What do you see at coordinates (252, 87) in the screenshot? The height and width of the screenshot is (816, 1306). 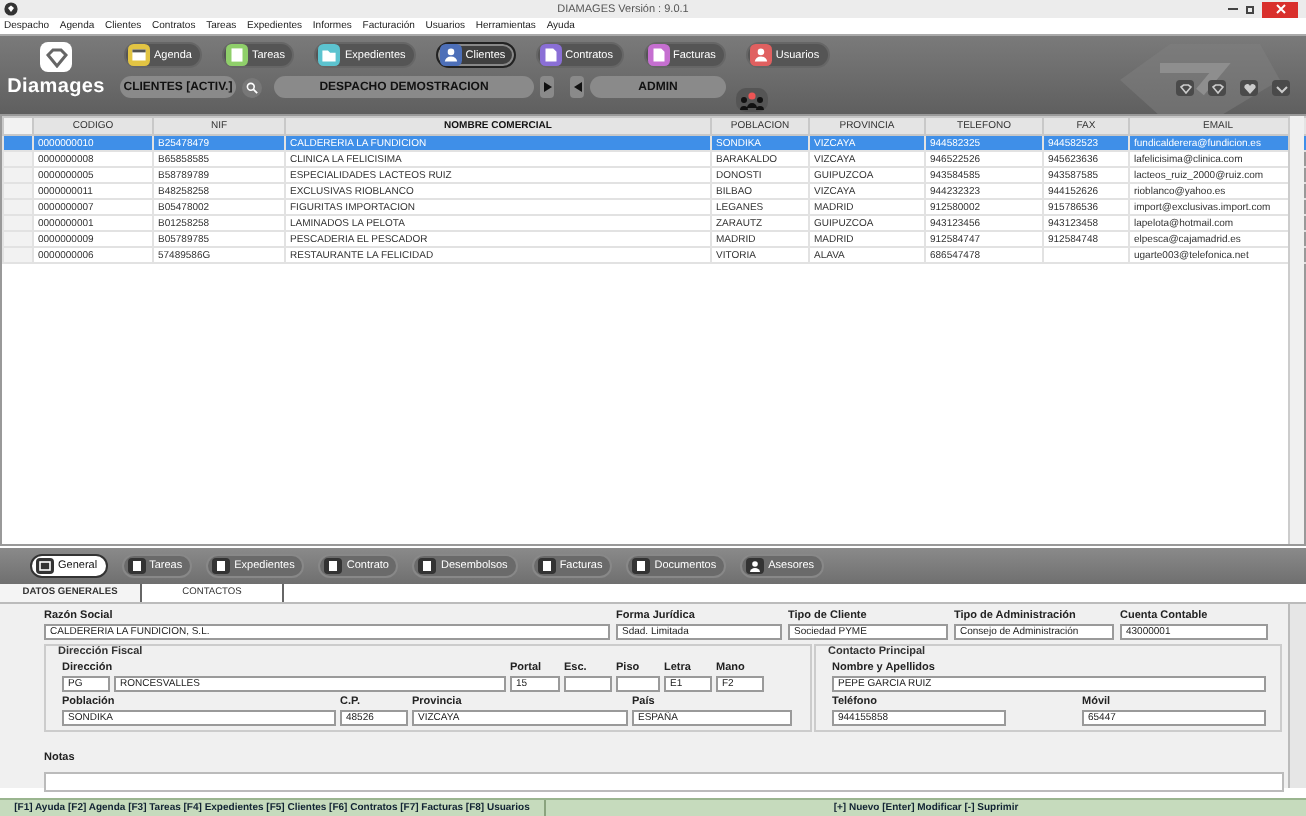 I see `search-button` at bounding box center [252, 87].